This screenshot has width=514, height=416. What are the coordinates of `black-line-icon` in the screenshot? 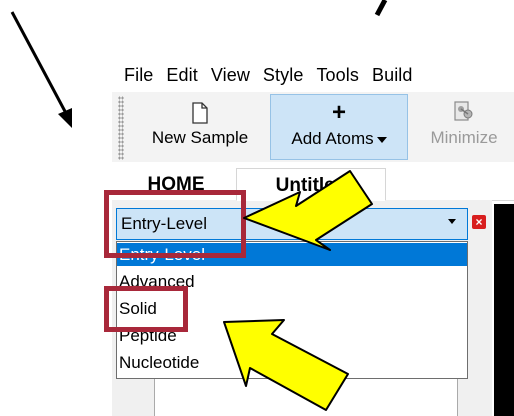 It's located at (381, 8).